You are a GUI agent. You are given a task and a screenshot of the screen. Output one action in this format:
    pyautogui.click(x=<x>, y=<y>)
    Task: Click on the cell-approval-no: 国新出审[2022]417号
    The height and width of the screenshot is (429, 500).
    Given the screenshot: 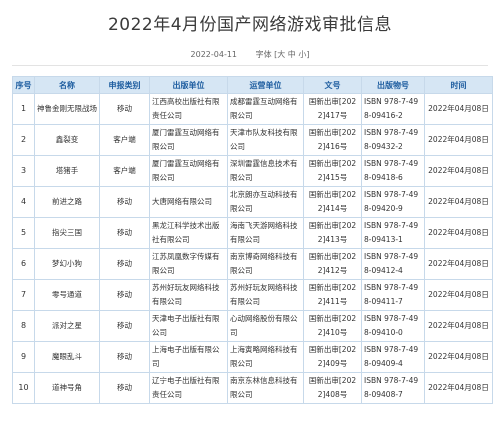 What is the action you would take?
    pyautogui.click(x=332, y=109)
    